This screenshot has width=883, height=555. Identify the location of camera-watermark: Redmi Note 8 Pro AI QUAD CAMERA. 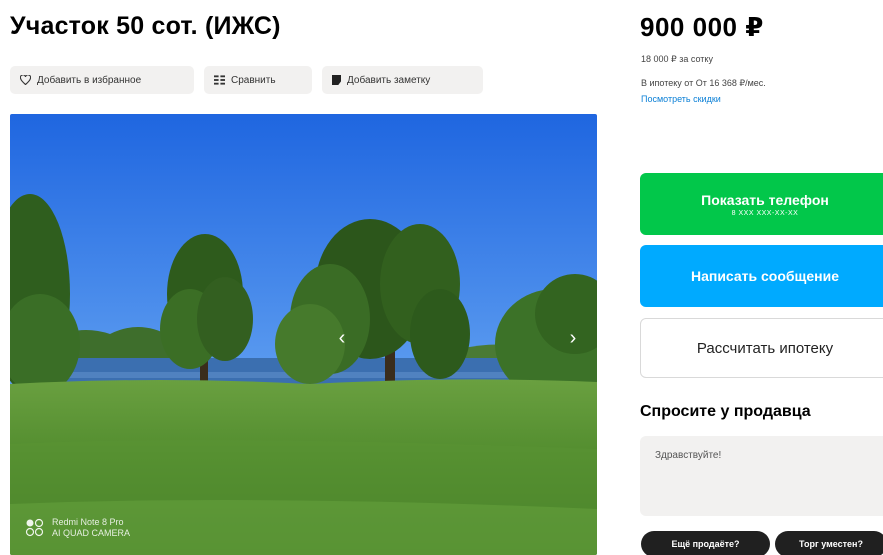
(77, 528).